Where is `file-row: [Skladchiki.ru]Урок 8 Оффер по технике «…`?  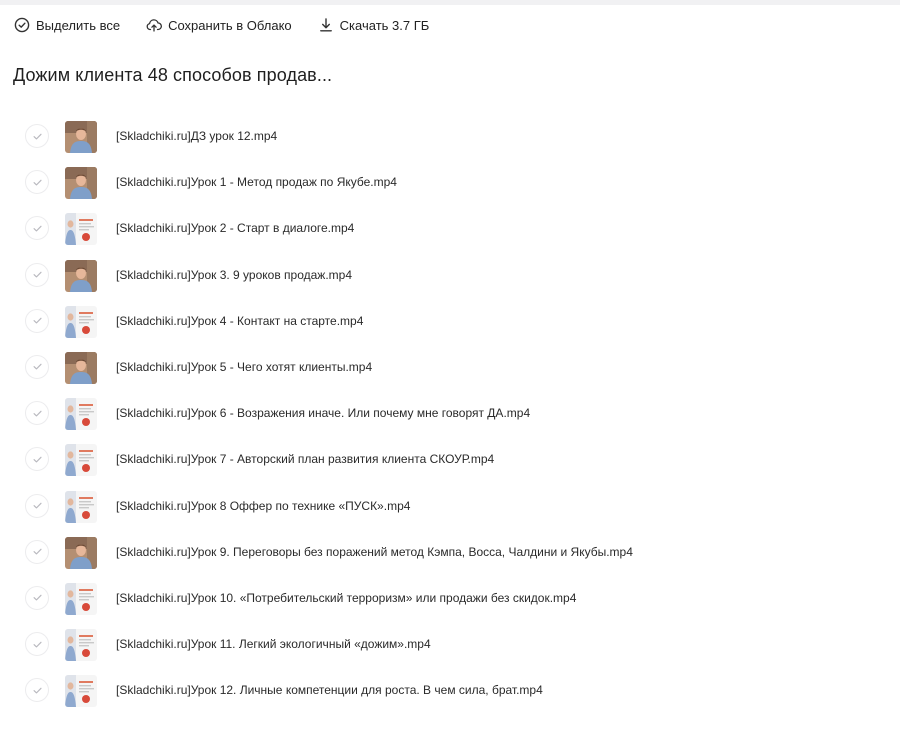 file-row: [Skladchiki.ru]Урок 8 Оффер по технике «… is located at coordinates (450, 507).